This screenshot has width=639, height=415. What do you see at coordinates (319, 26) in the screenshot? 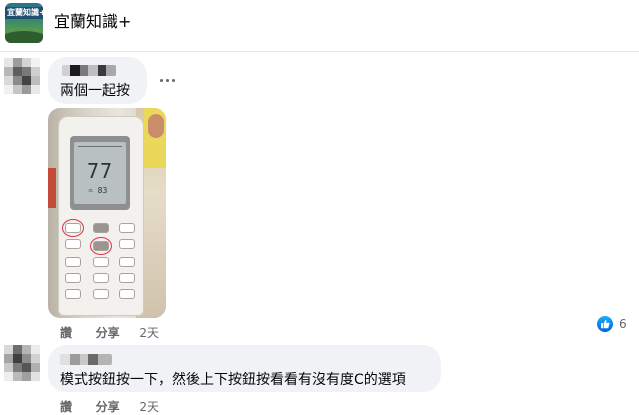
I see `group-header: 宜蘭知識+ 宜蘭知識+` at bounding box center [319, 26].